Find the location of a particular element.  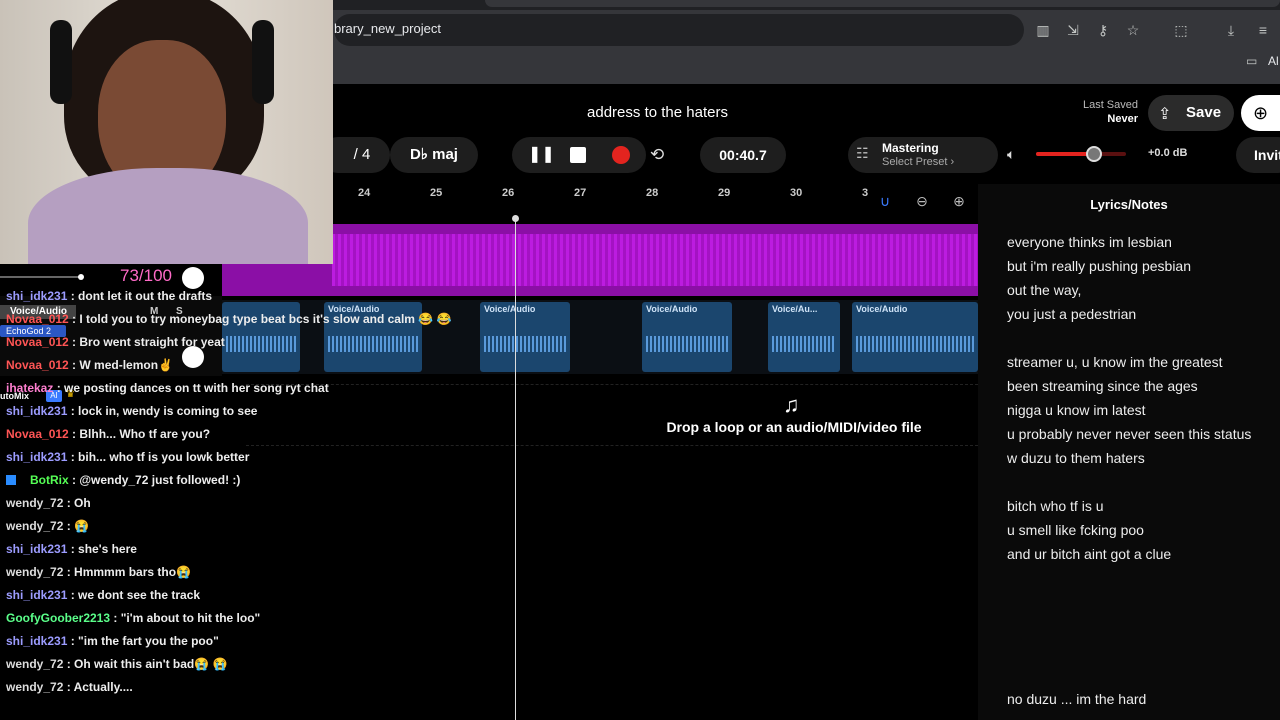

lyrics-last-line: no duzu ... im the hard is located at coordinates (1077, 699).